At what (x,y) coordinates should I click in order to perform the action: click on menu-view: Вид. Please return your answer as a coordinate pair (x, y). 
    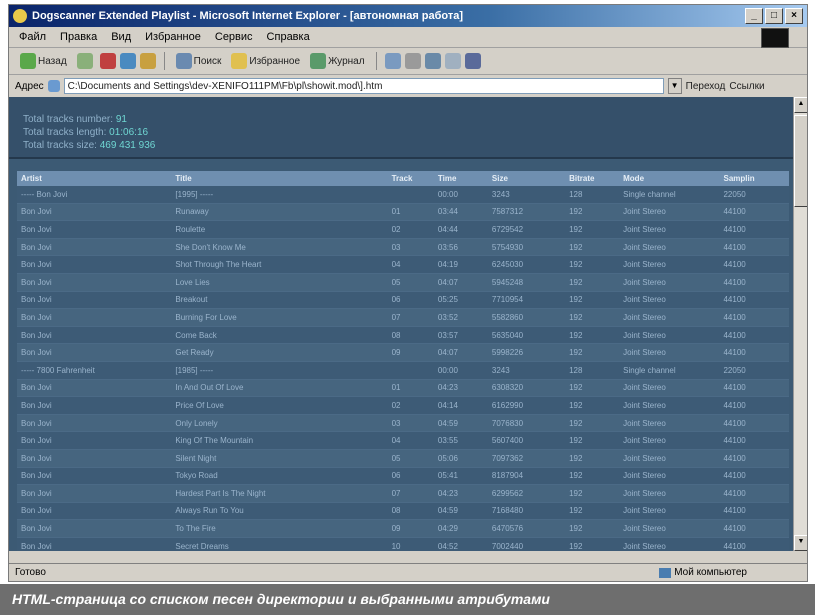
    Looking at the image, I should click on (121, 37).